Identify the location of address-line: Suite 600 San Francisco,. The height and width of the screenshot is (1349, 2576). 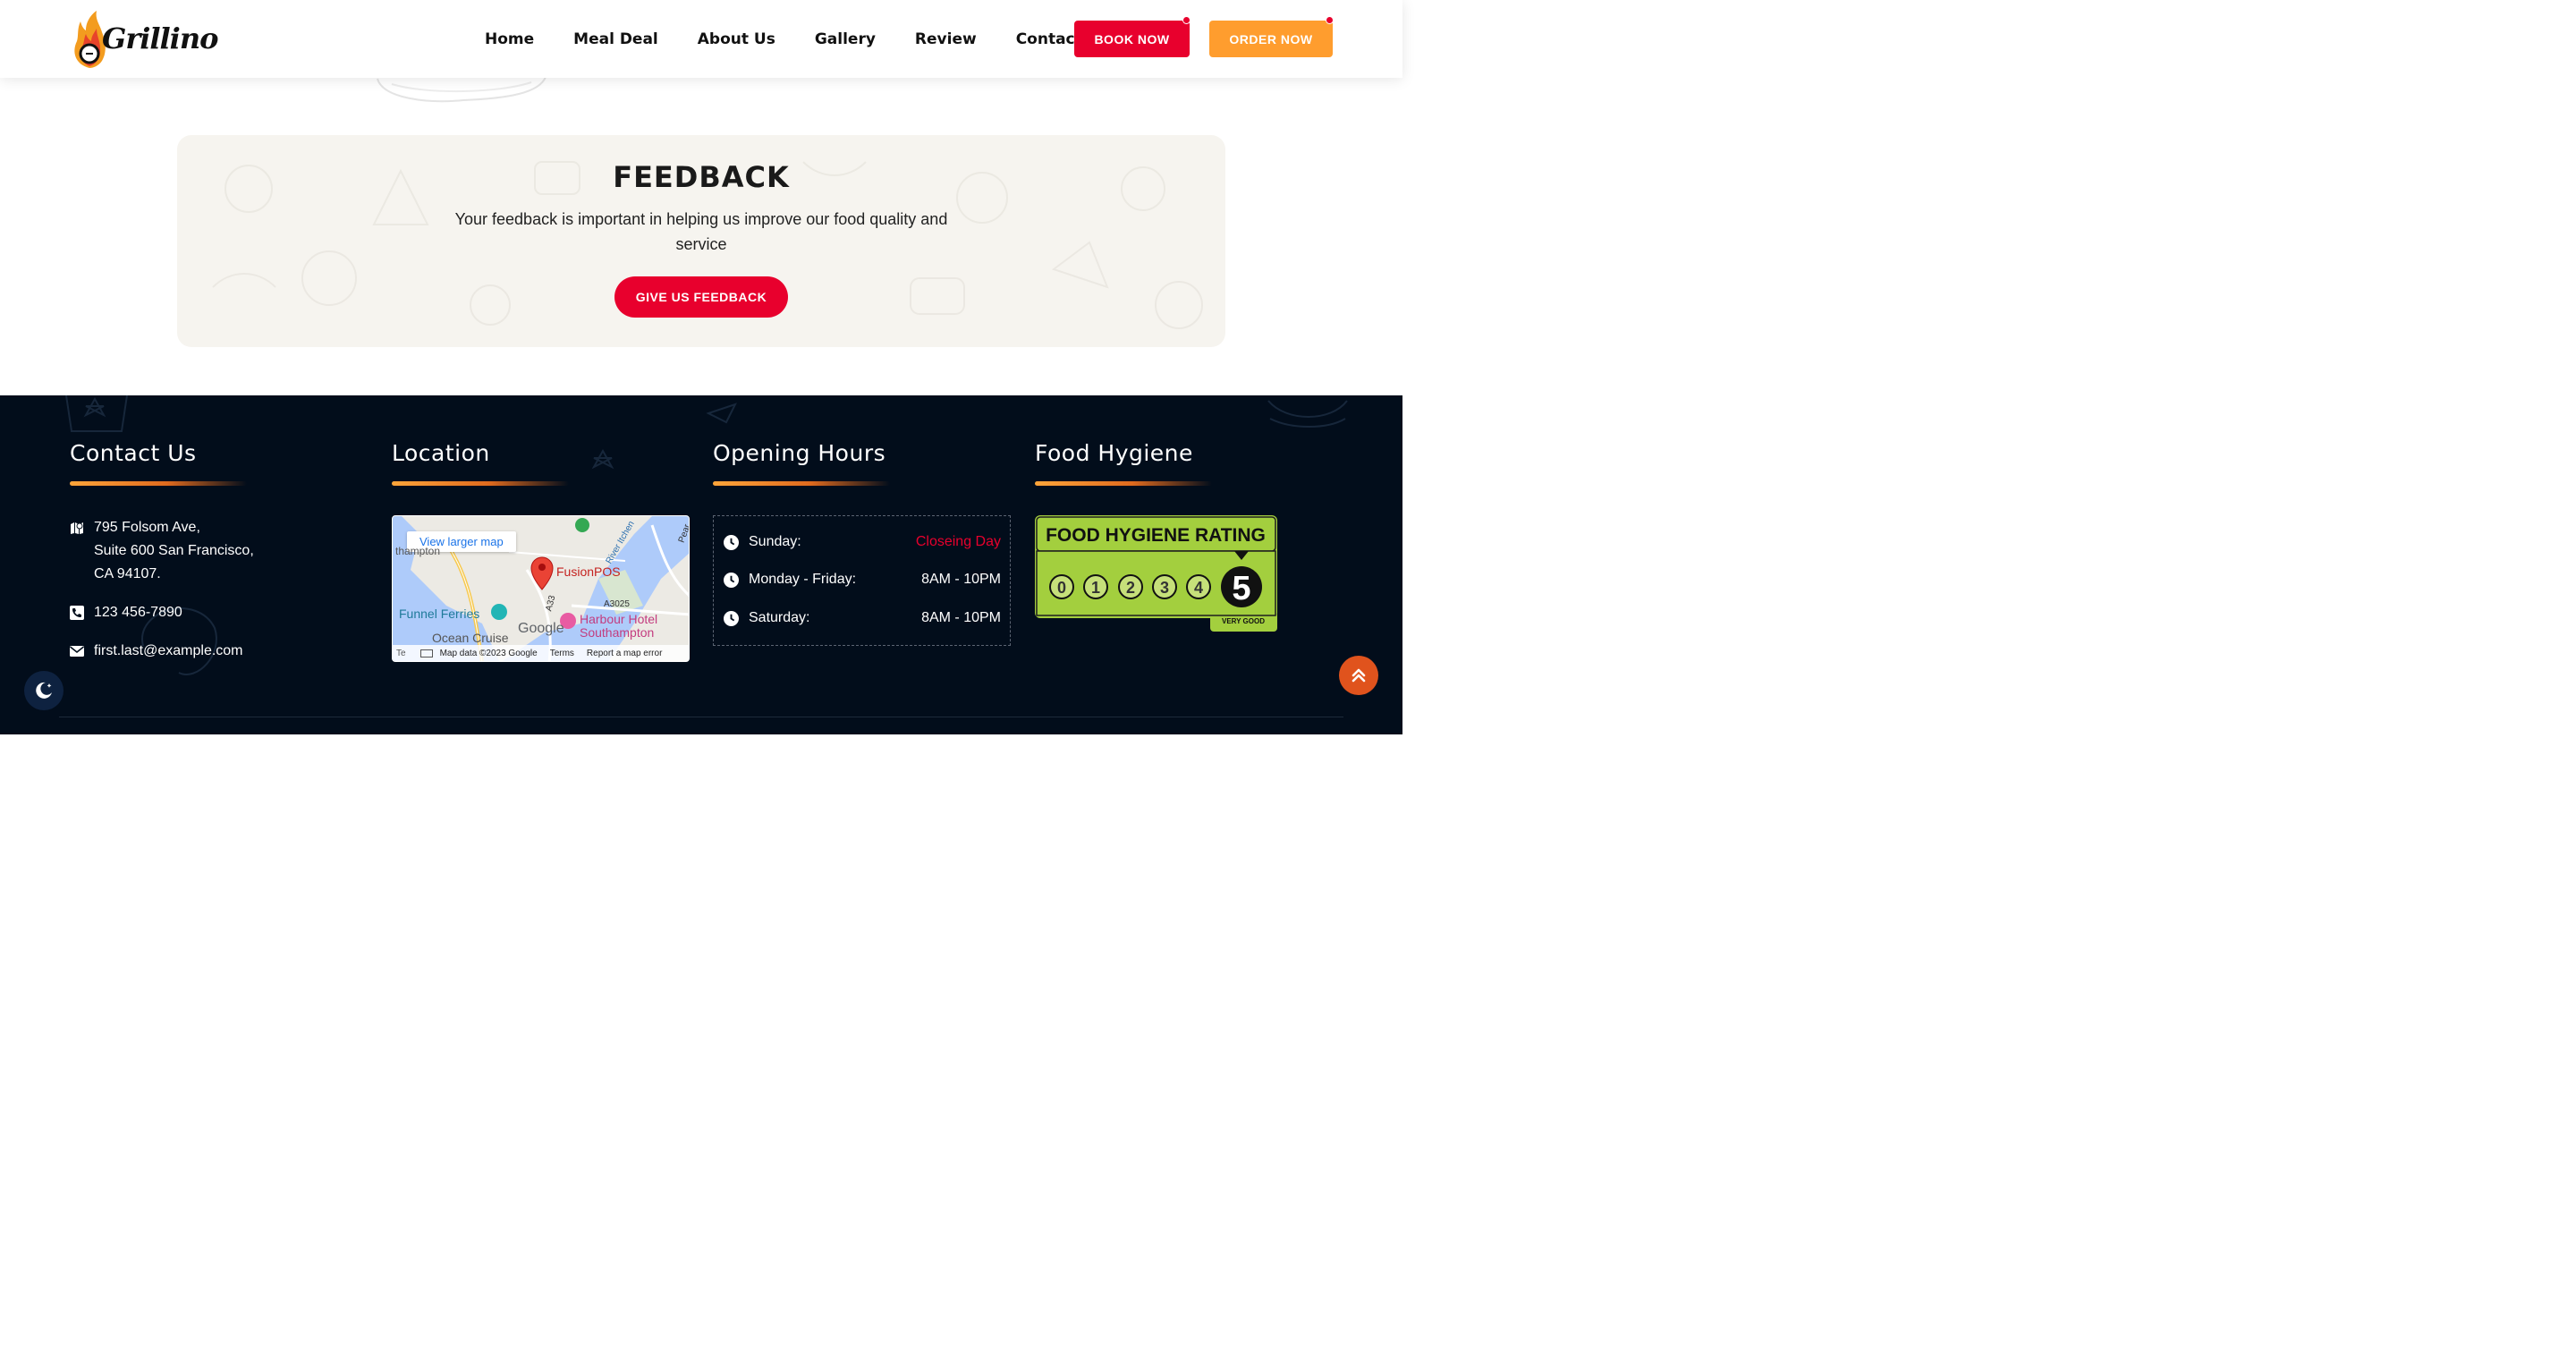
(174, 550).